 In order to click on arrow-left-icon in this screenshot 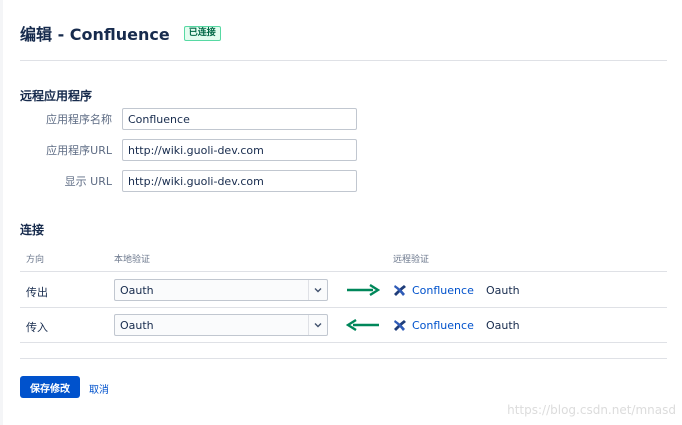, I will do `click(362, 325)`.